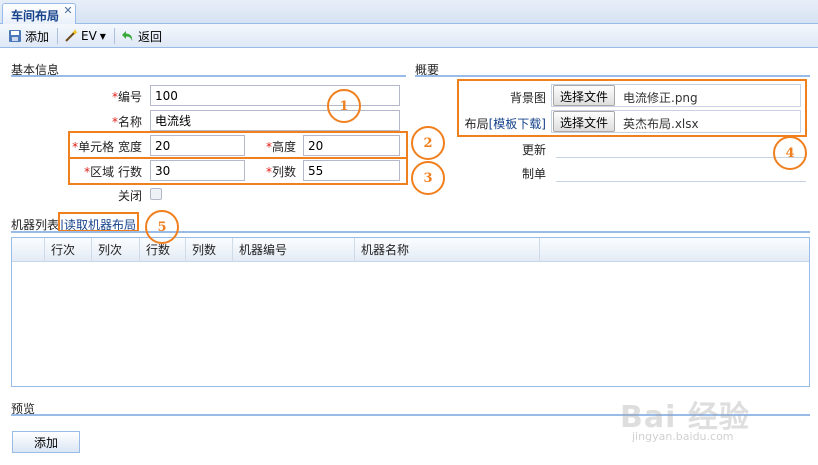 The image size is (818, 465). I want to click on code-label: *编号, so click(126, 97).